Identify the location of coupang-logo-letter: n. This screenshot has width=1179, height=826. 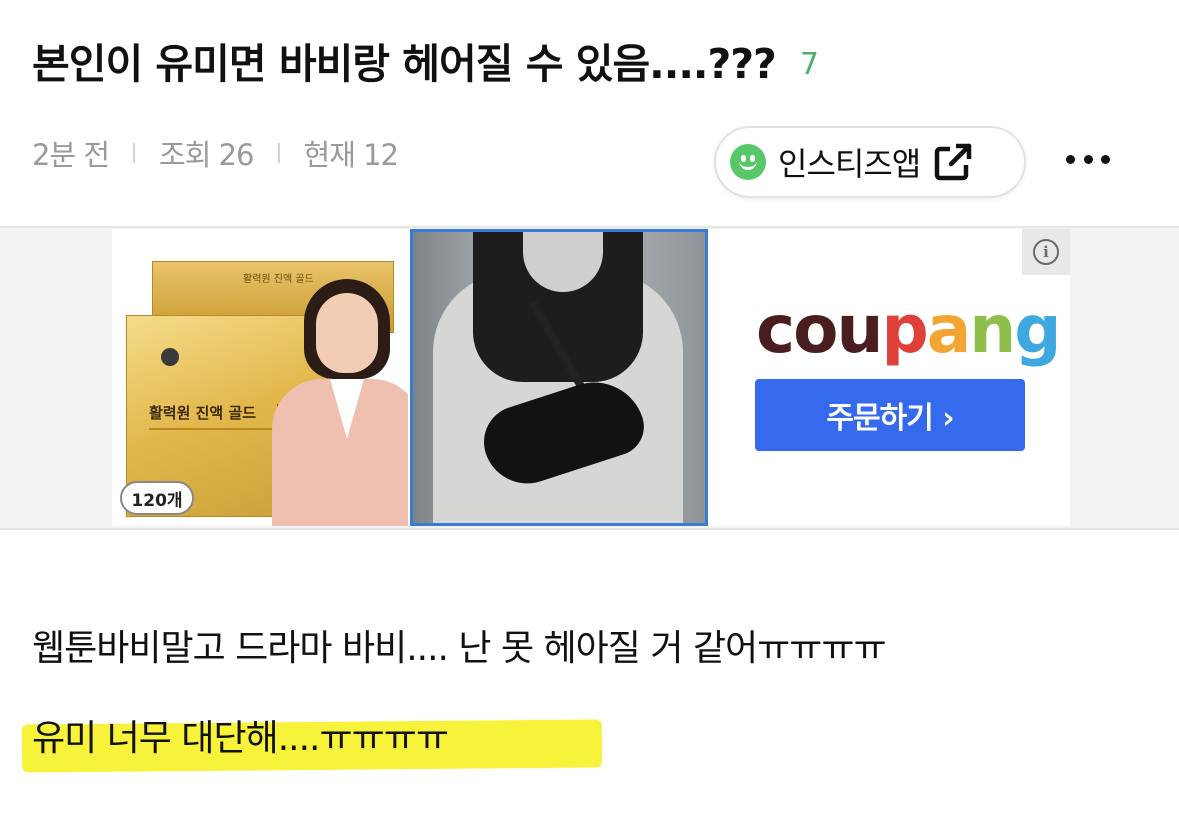
(992, 329).